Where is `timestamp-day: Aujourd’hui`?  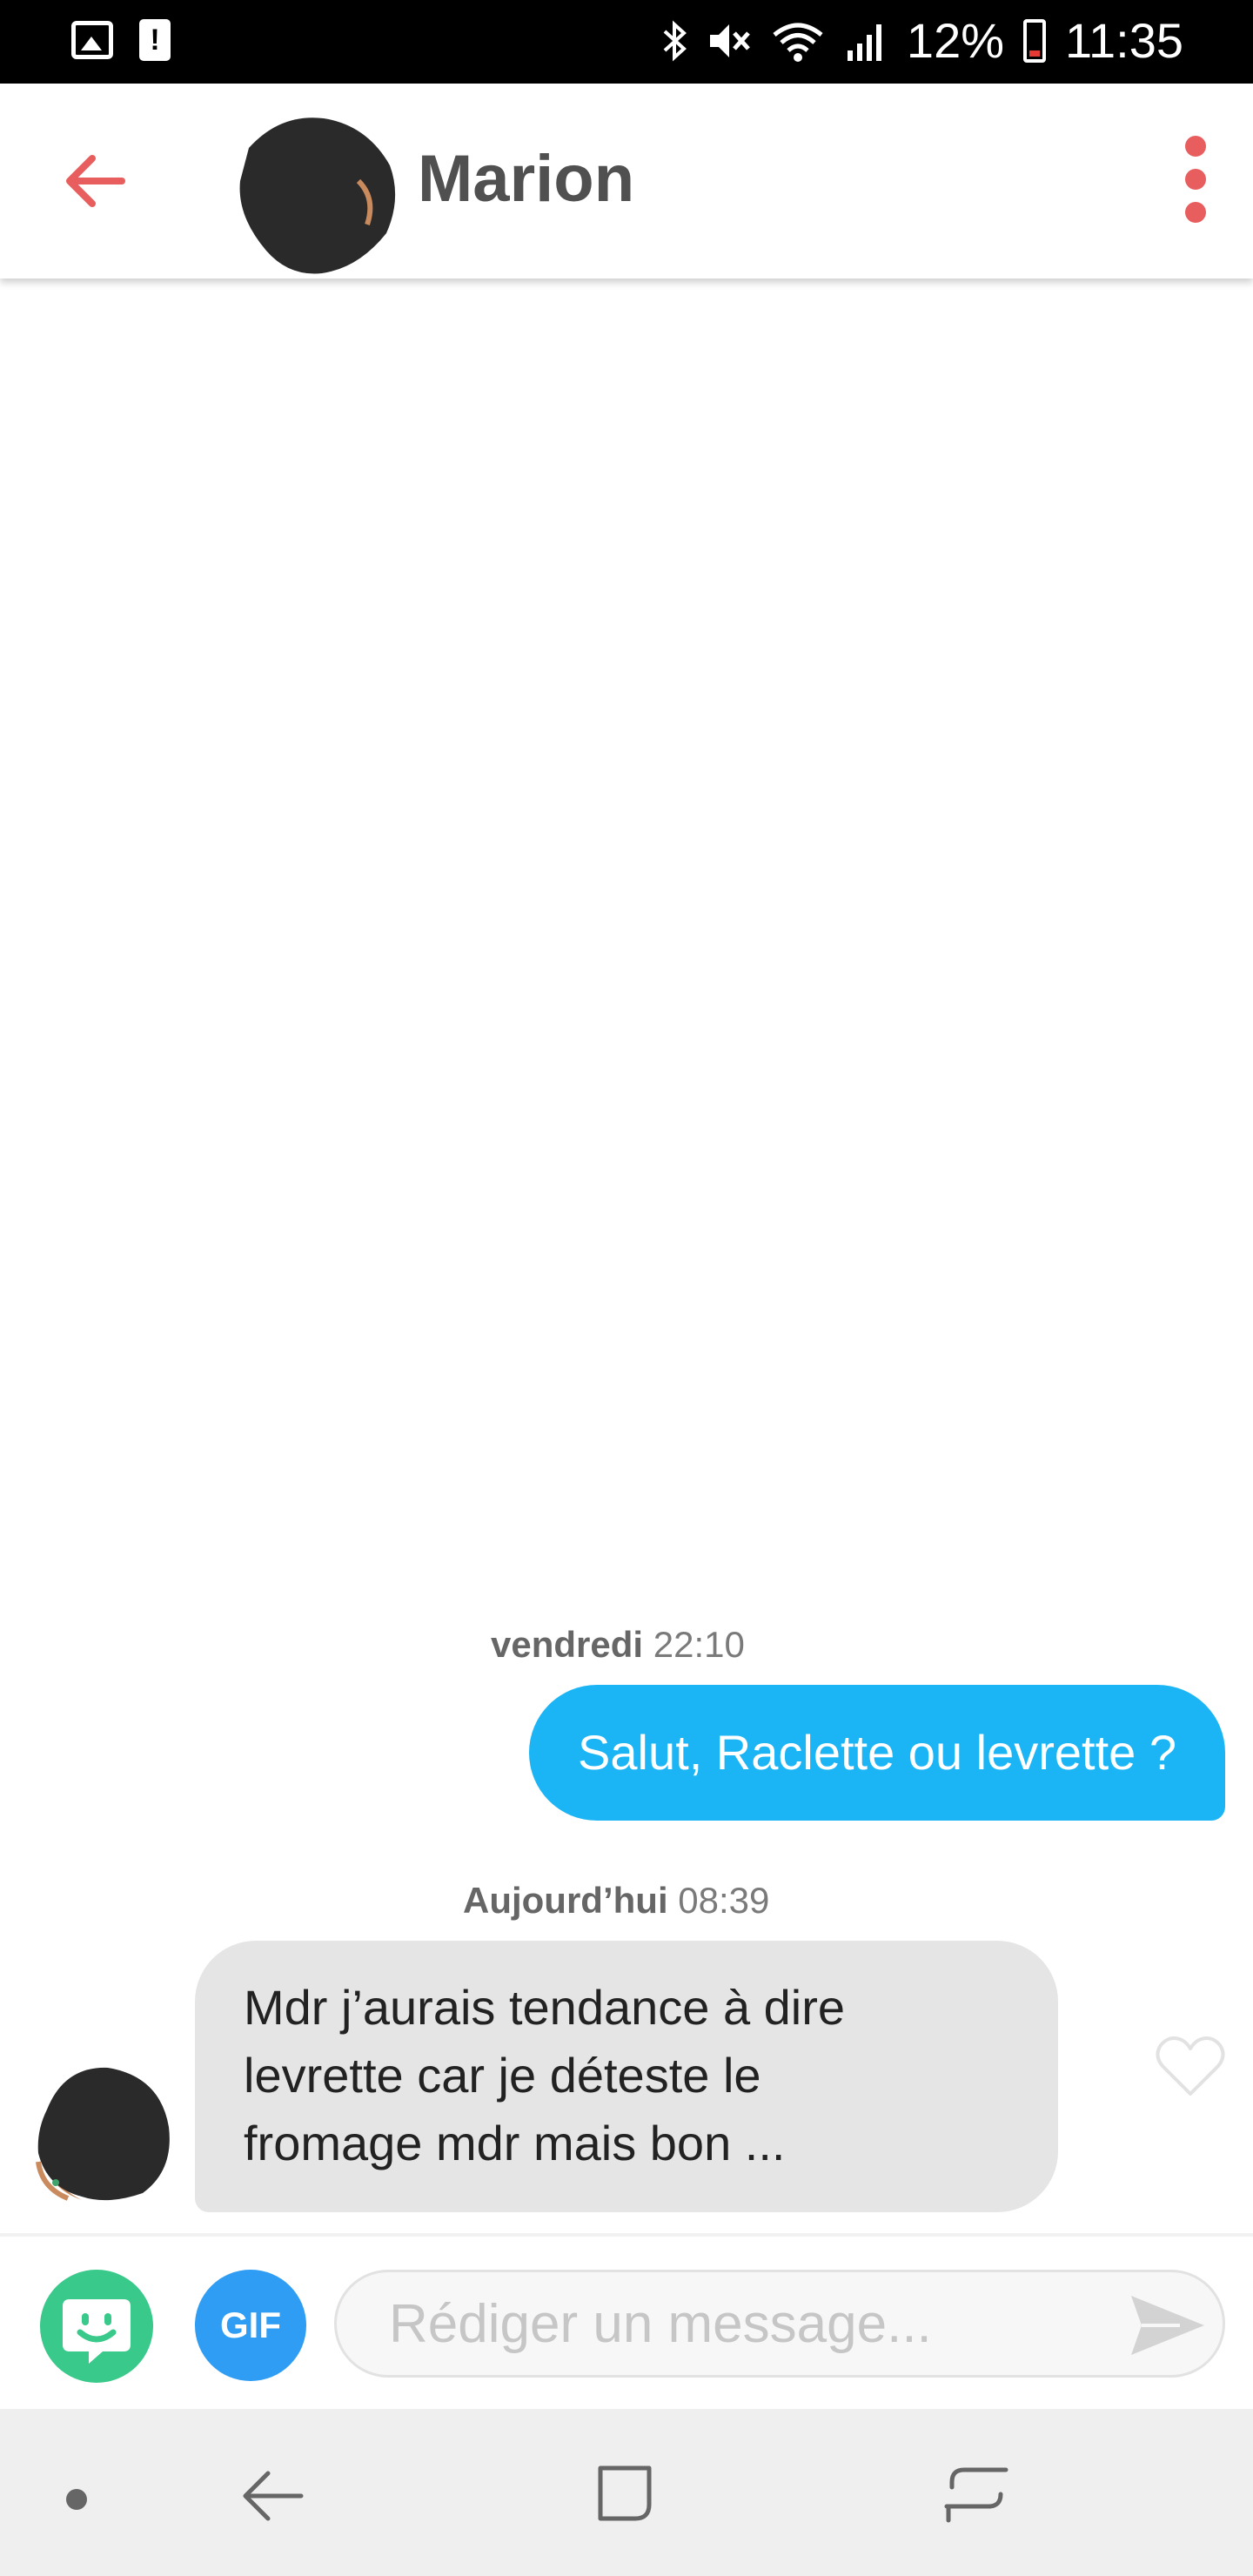 timestamp-day: Aujourd’hui is located at coordinates (565, 1900).